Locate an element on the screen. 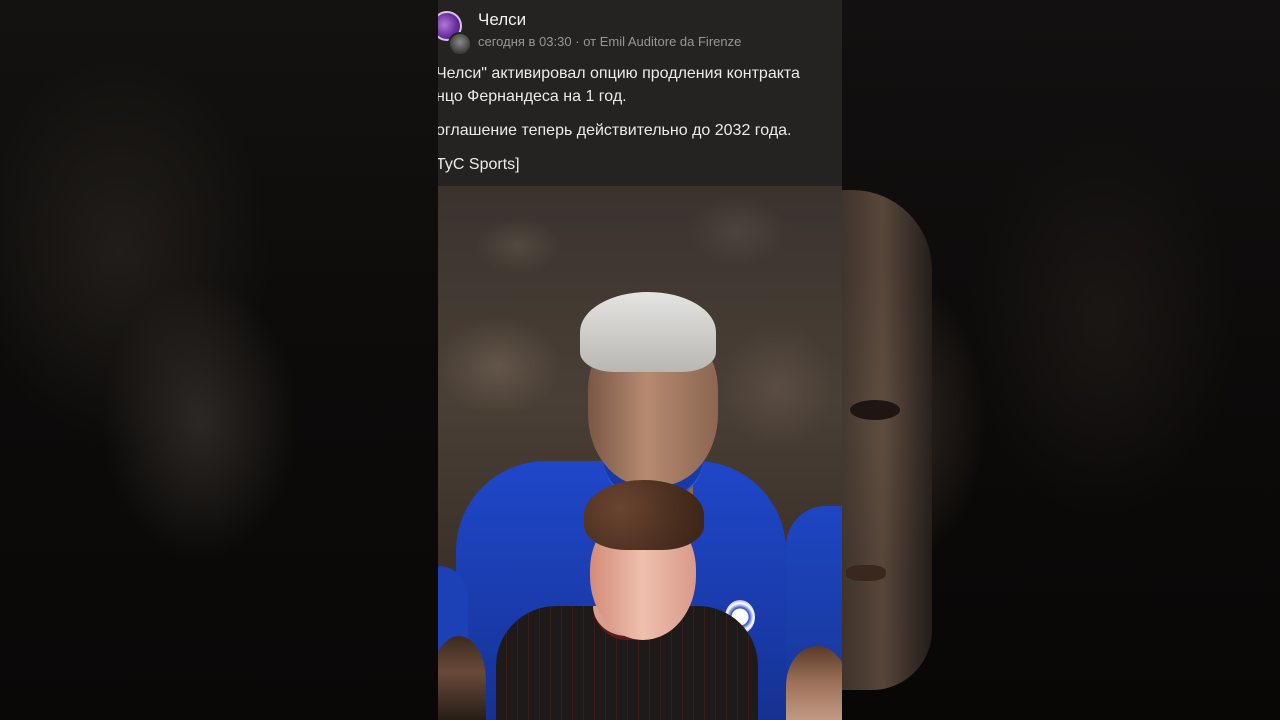 This screenshot has width=1280, height=720. channel-name: Челси is located at coordinates (502, 20).